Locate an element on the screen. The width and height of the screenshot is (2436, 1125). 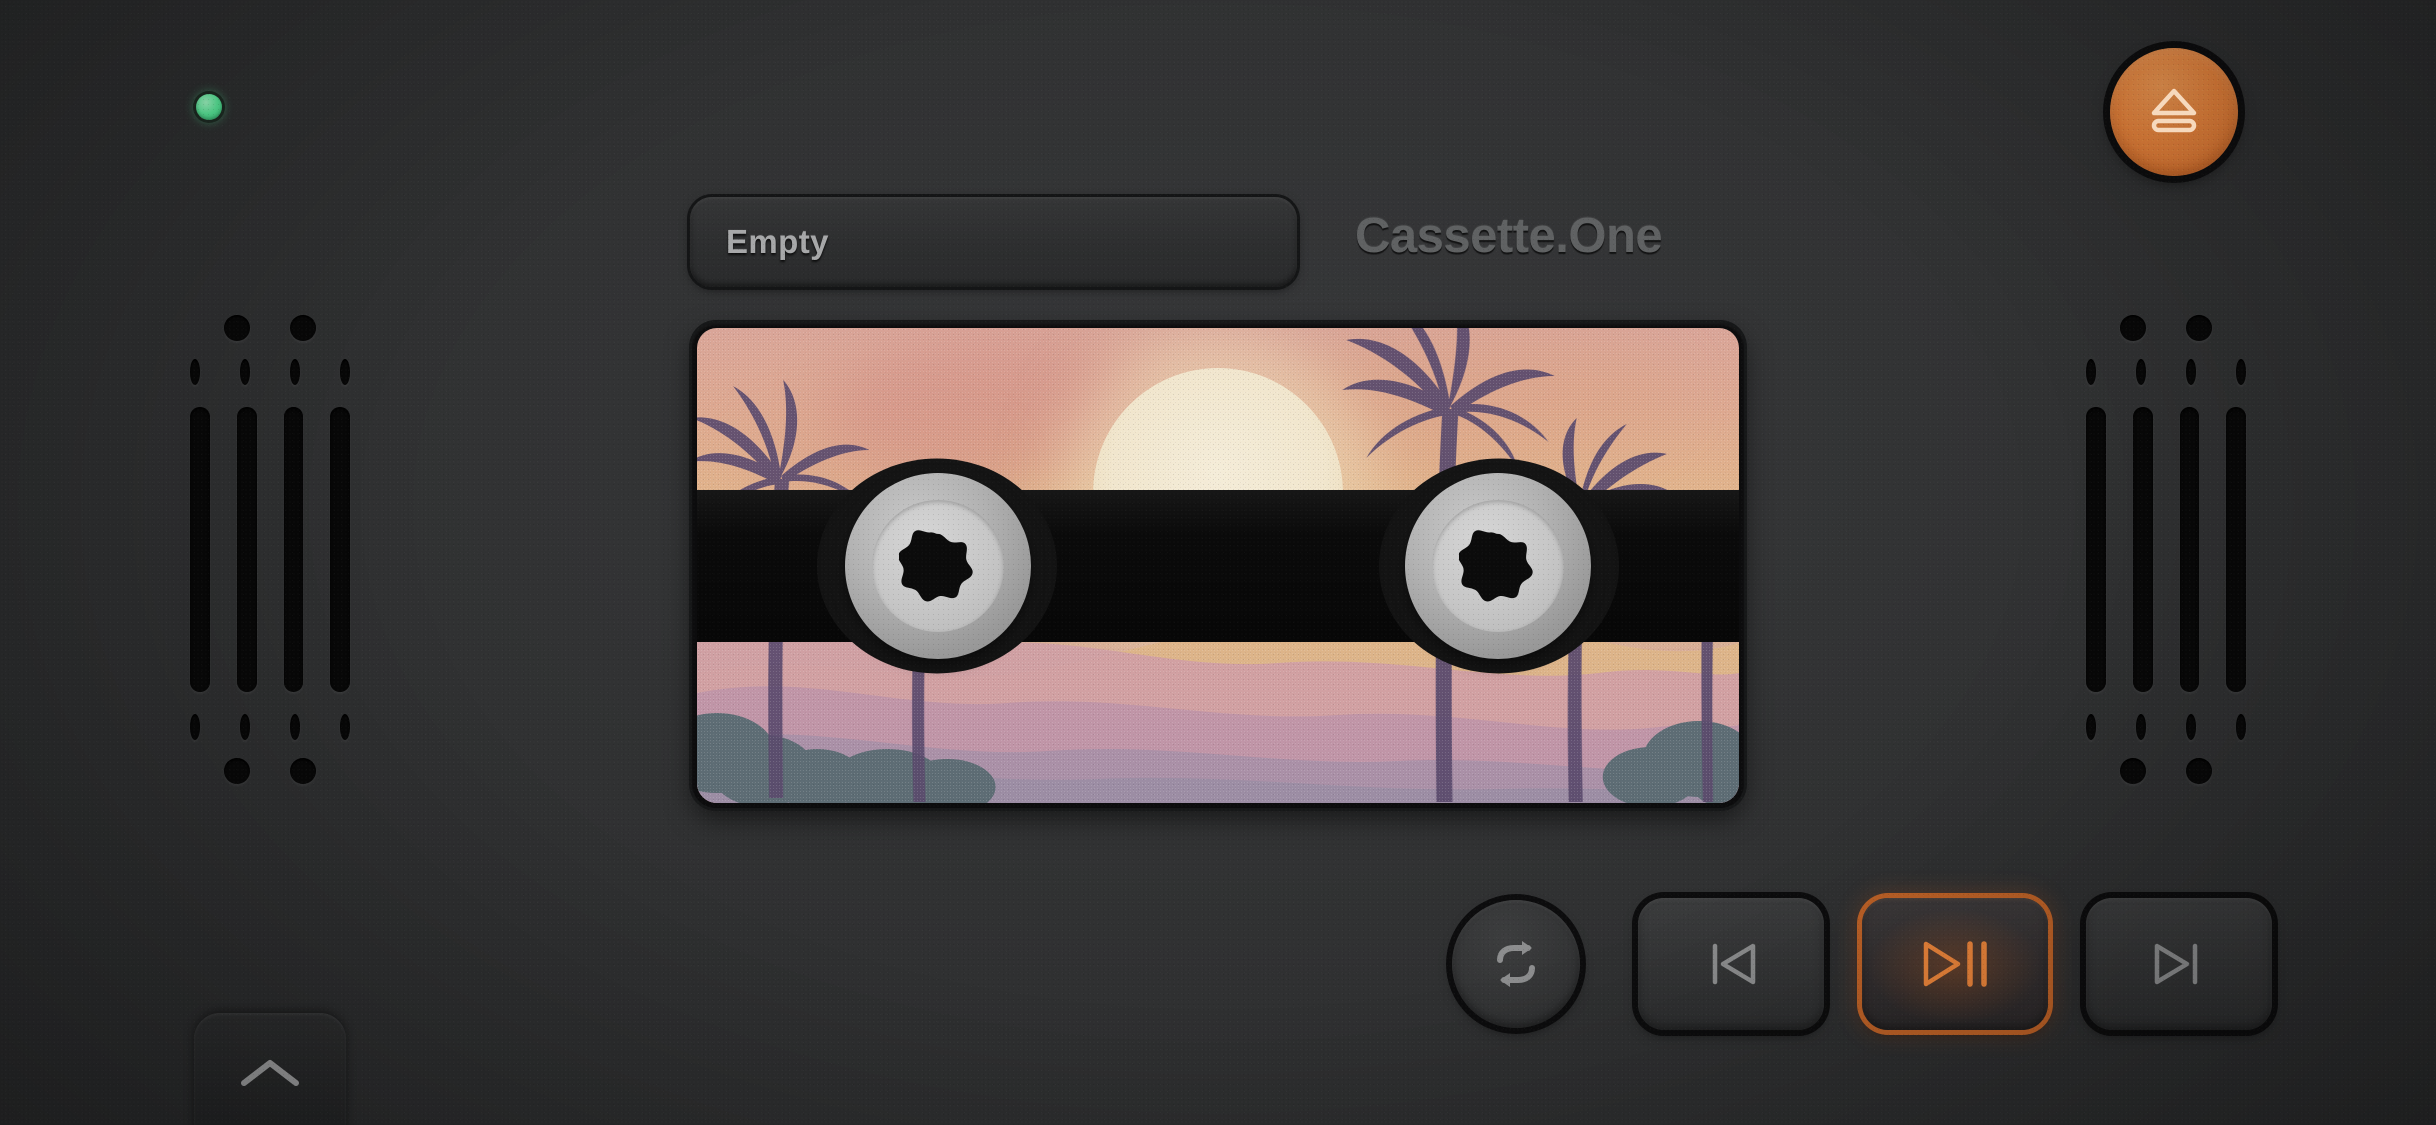
next-track-button is located at coordinates (2179, 964).